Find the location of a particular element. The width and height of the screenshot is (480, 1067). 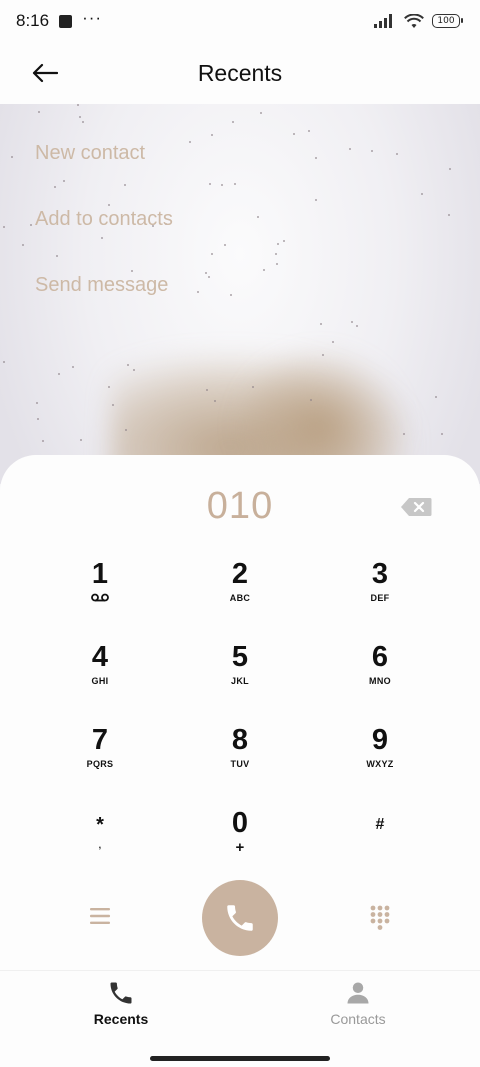

header: Recents is located at coordinates (240, 73).